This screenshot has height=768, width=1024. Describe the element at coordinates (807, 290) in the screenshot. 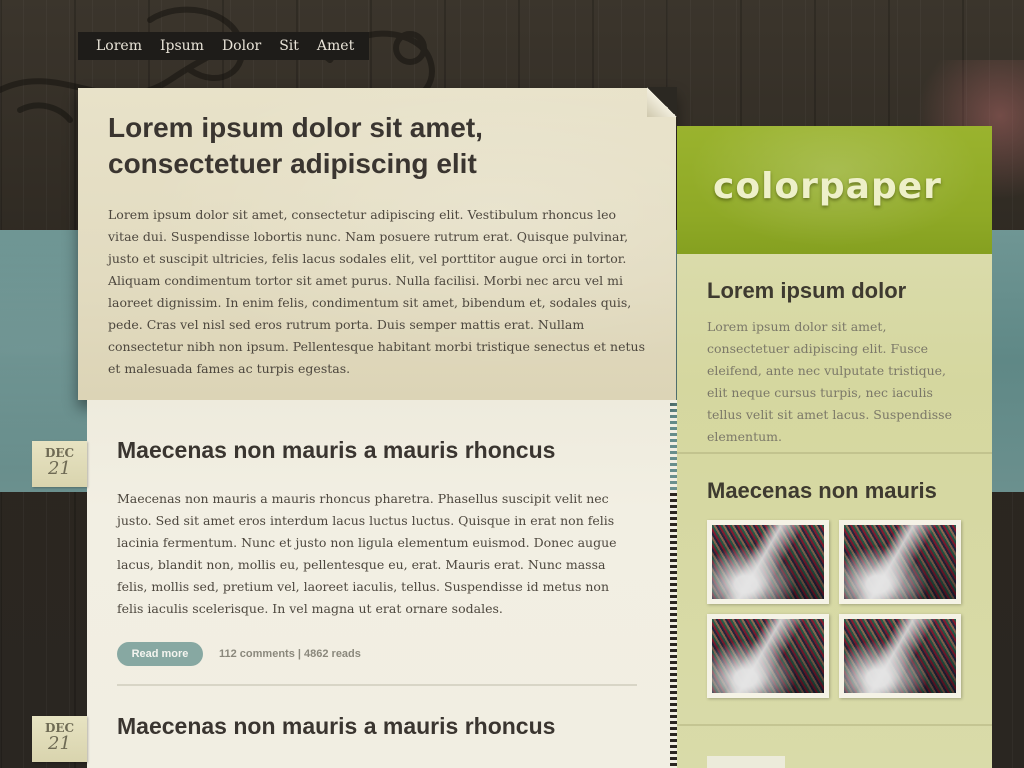

I see `sidebar-block-title: Lorem ipsum dolor` at that location.